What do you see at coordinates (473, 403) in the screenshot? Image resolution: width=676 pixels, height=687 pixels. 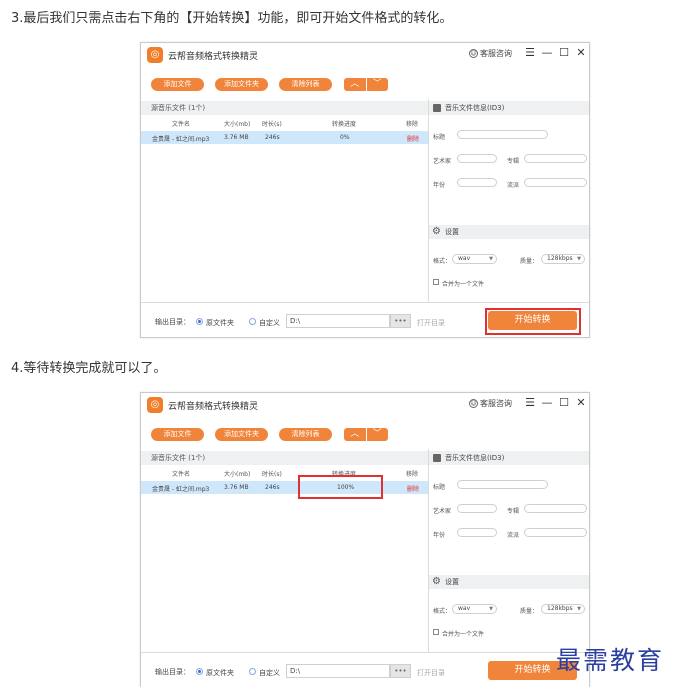 I see `support-icon: ☺` at bounding box center [473, 403].